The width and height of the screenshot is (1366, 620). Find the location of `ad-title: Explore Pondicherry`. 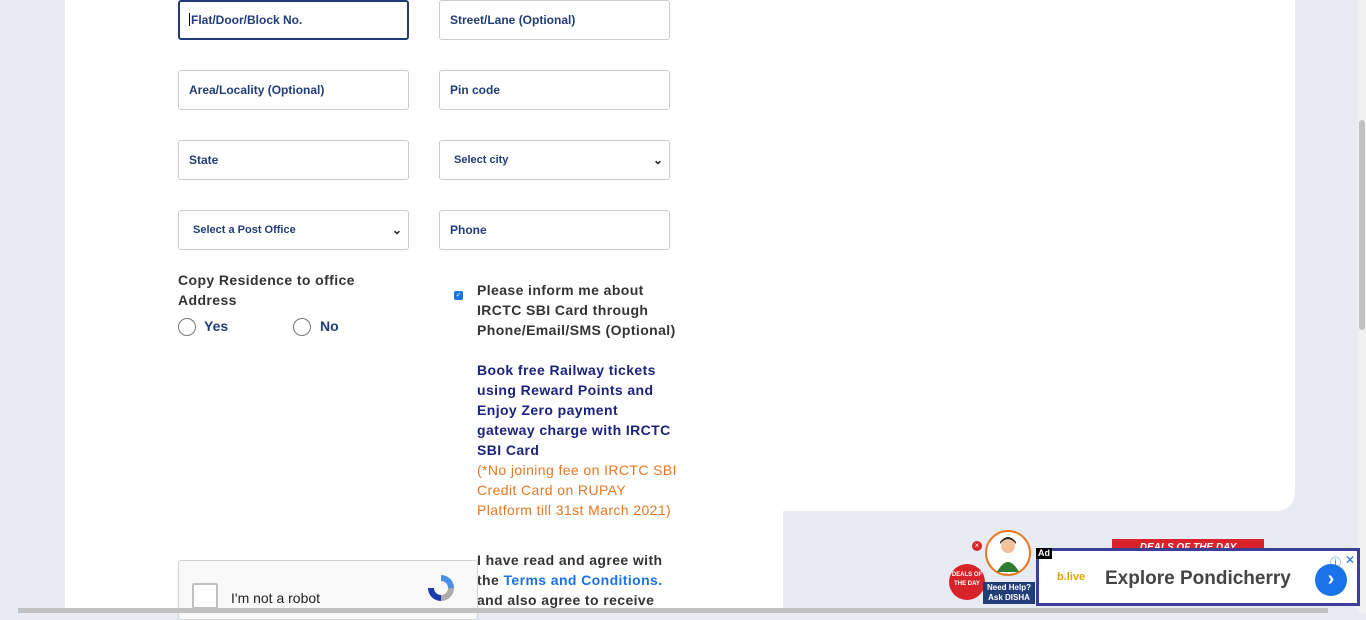

ad-title: Explore Pondicherry is located at coordinates (1198, 578).